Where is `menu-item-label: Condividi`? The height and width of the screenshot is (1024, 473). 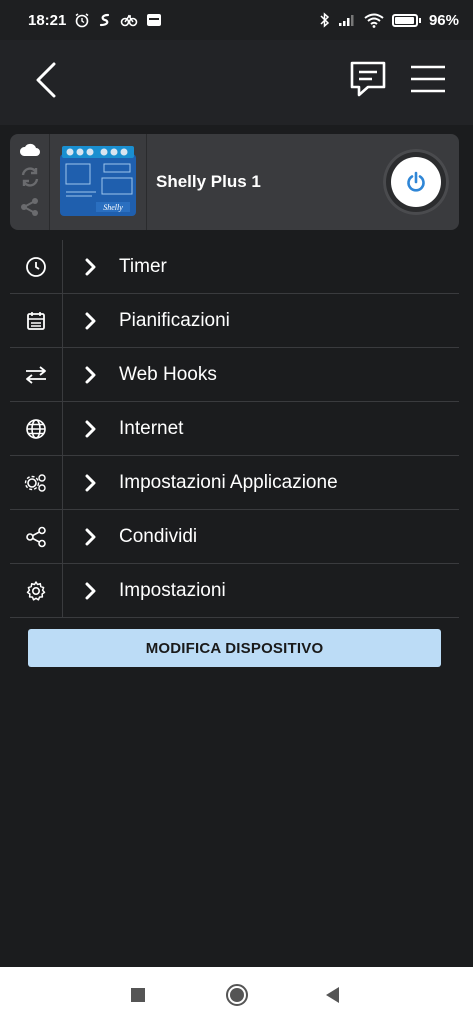
menu-item-label: Condividi is located at coordinates (158, 536).